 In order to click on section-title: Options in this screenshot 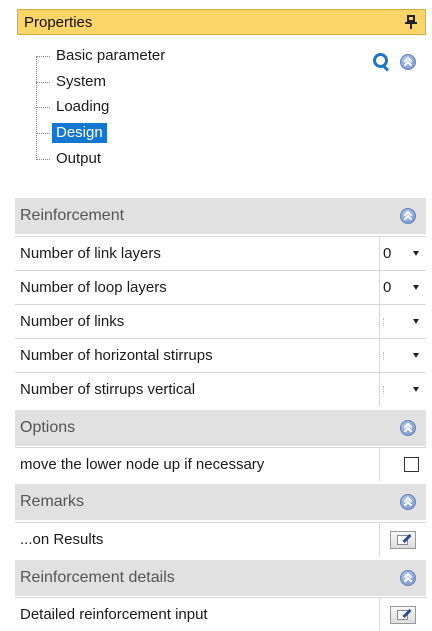, I will do `click(48, 427)`.